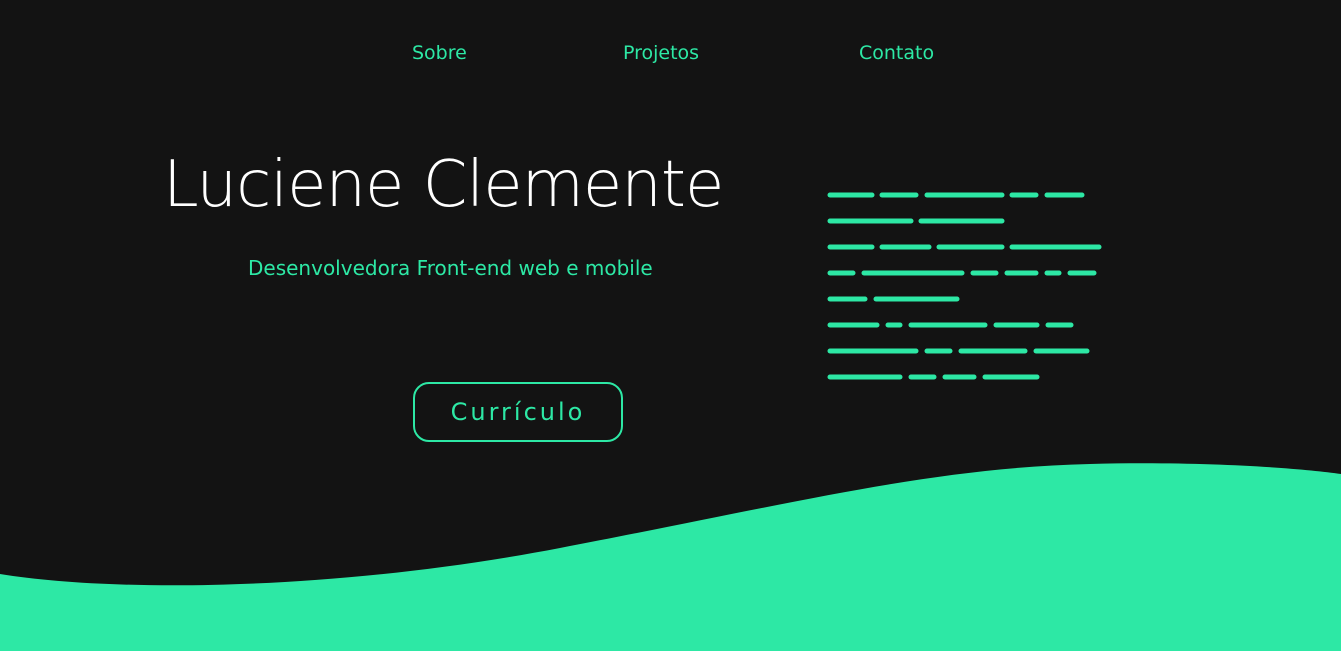  Describe the element at coordinates (443, 185) in the screenshot. I see `hero-title: Luciene Clemente` at that location.